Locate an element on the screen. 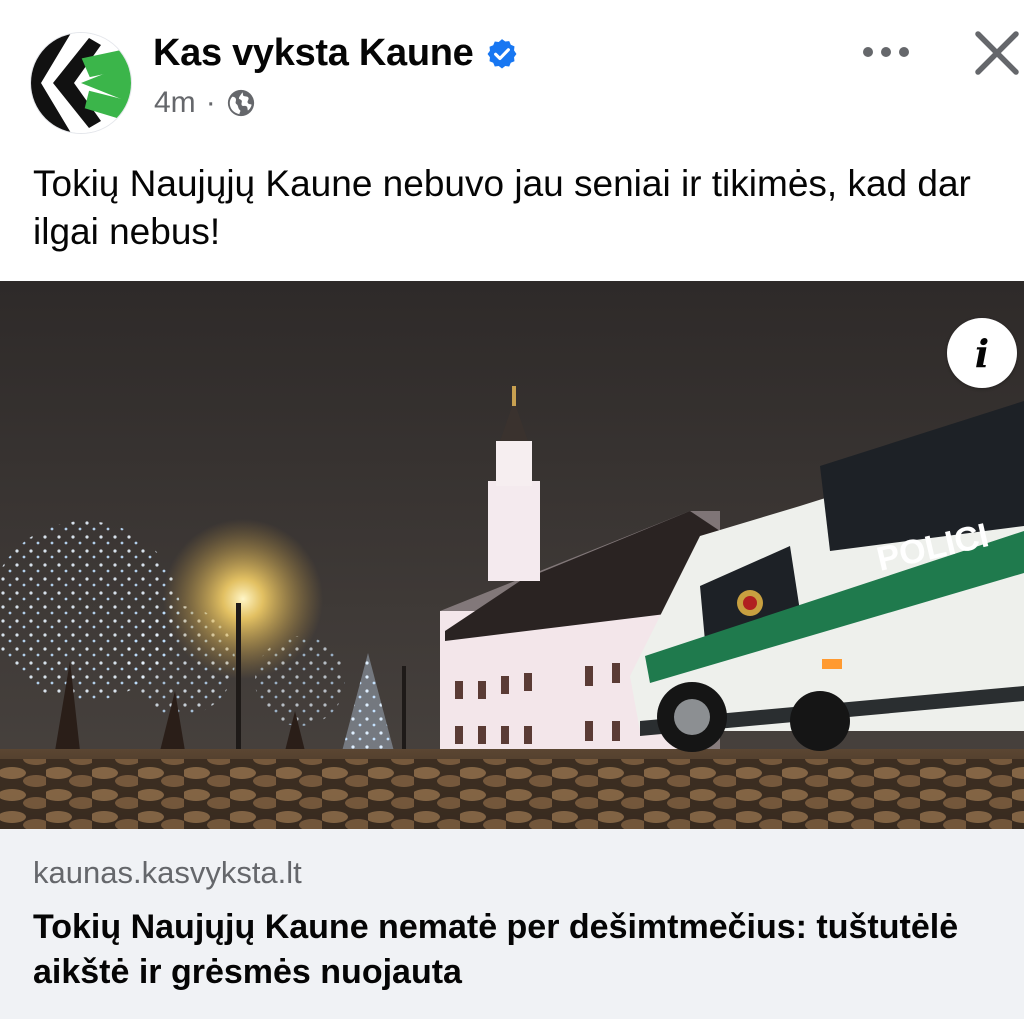  info-icon: i is located at coordinates (982, 353).